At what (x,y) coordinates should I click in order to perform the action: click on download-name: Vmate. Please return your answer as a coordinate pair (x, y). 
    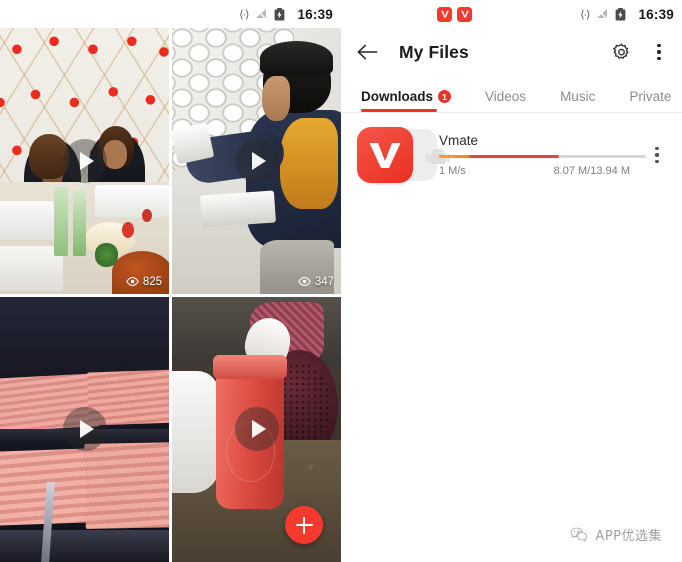
    Looking at the image, I should click on (459, 140).